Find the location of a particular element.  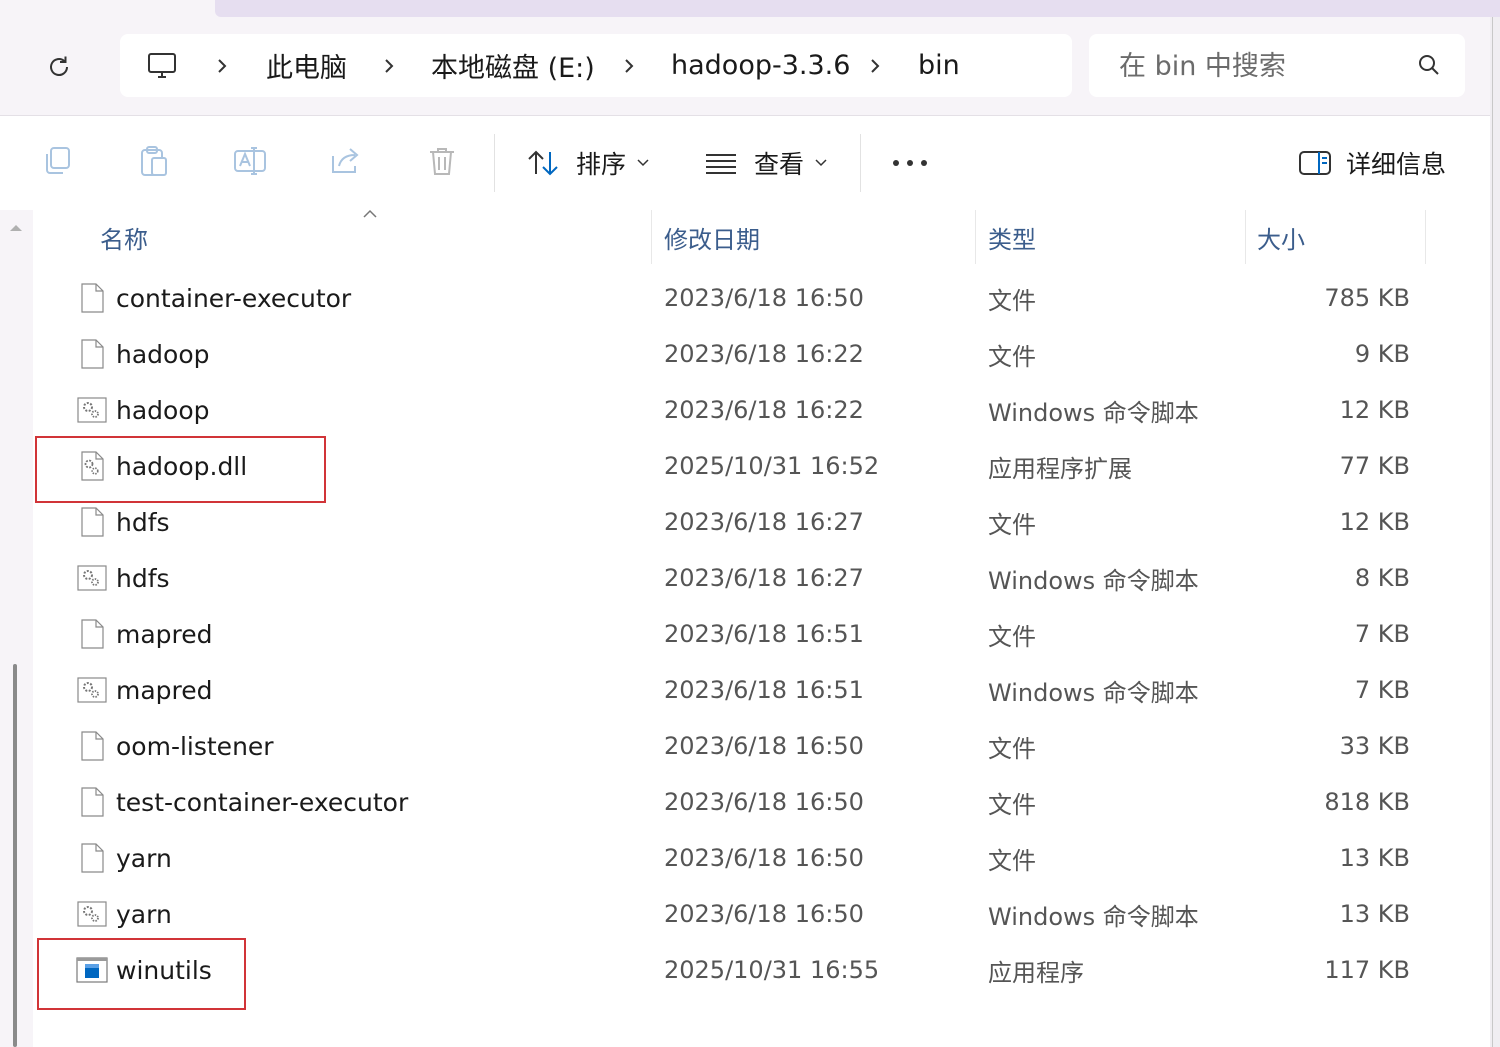

file-row: winutils 2025/10/31 16:55 应用程序 117 KB is located at coordinates (740, 970).